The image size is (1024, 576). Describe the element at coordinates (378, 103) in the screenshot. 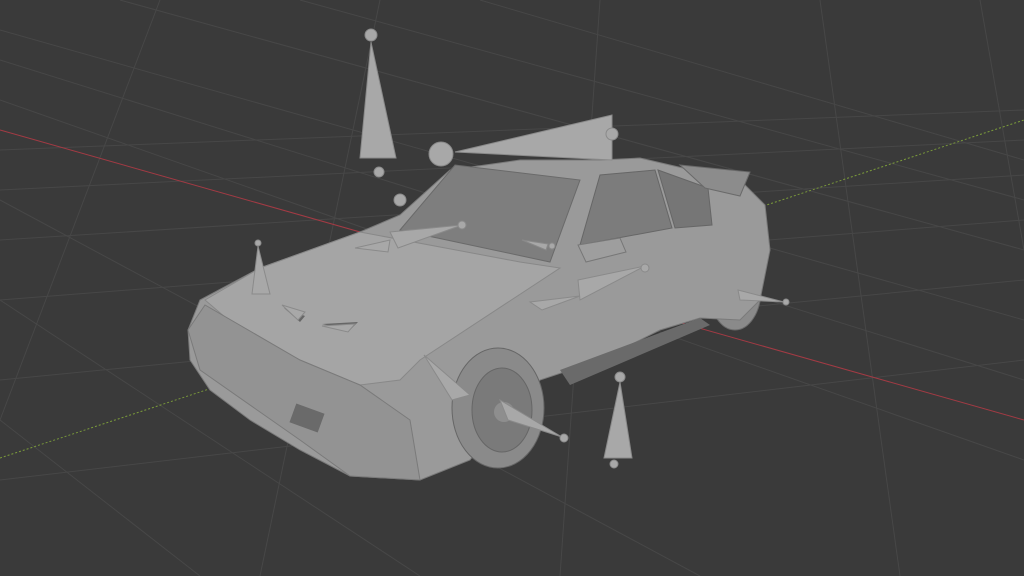

I see `bone-roof-antenna` at that location.